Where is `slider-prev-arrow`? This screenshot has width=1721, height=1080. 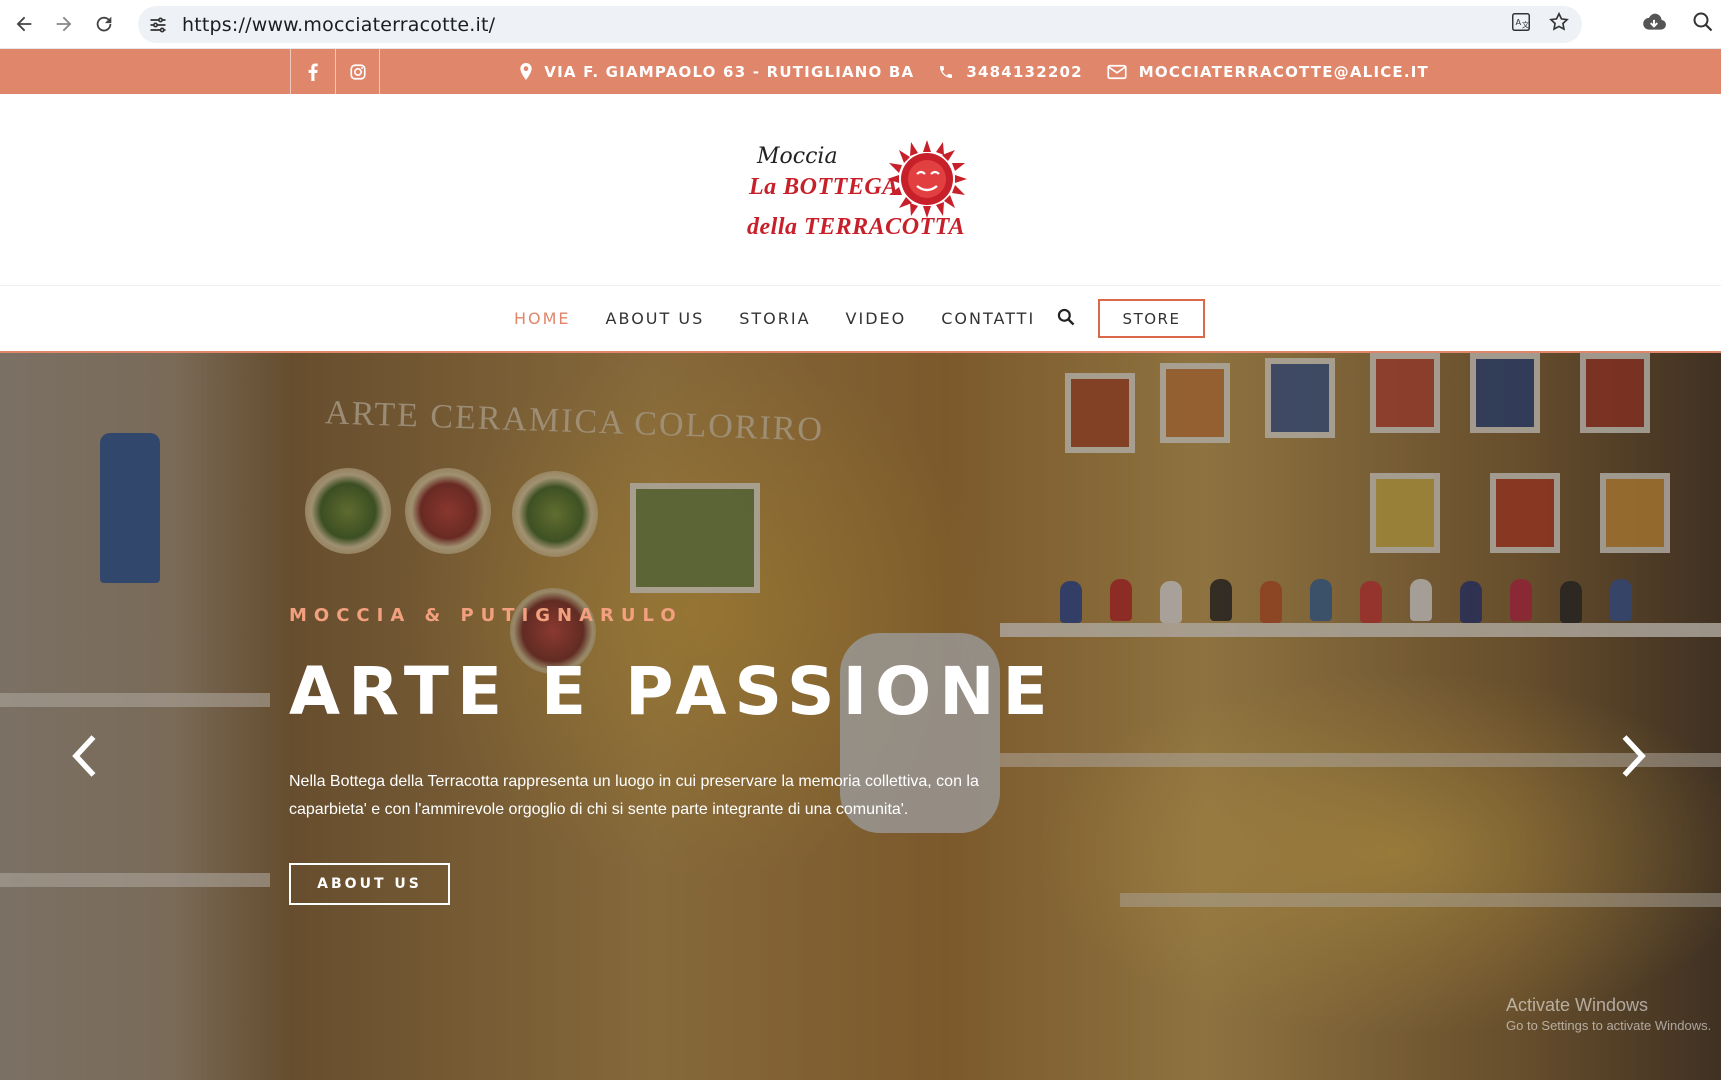
slider-prev-arrow is located at coordinates (84, 758).